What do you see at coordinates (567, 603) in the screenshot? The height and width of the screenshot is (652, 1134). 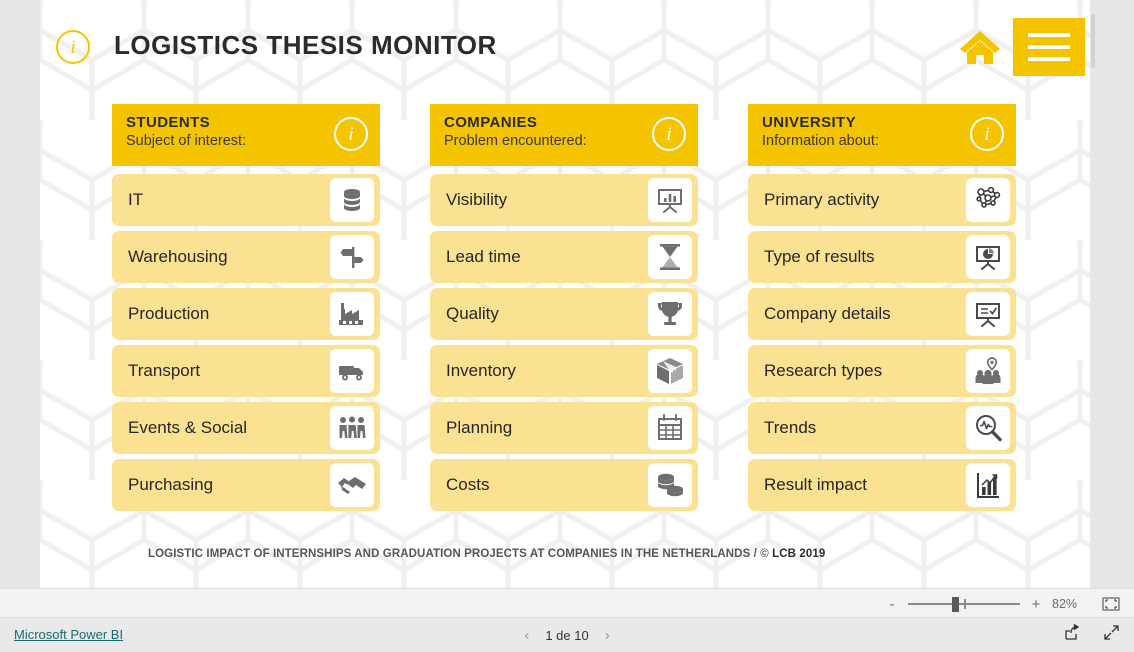 I see `zoom-toolbar: - + 82%` at bounding box center [567, 603].